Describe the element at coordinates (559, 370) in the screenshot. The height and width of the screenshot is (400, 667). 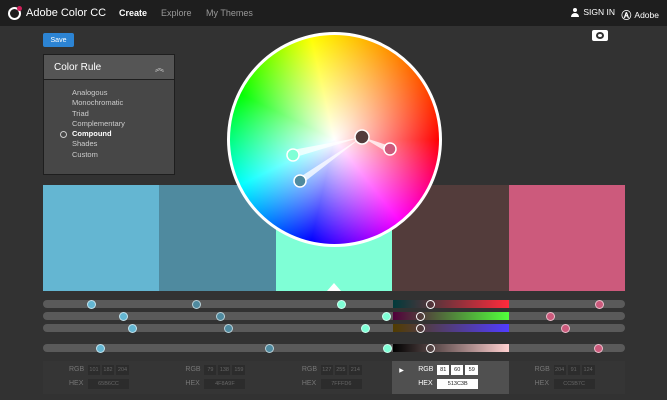
I see `rgb-r-input: 204` at that location.